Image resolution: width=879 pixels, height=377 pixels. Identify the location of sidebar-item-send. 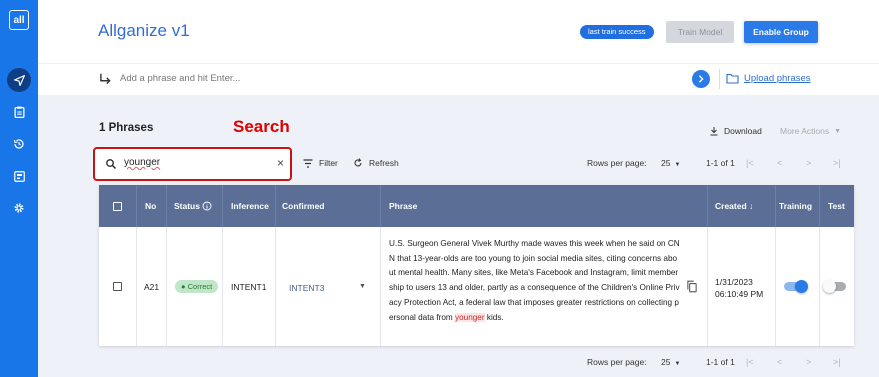
(19, 80).